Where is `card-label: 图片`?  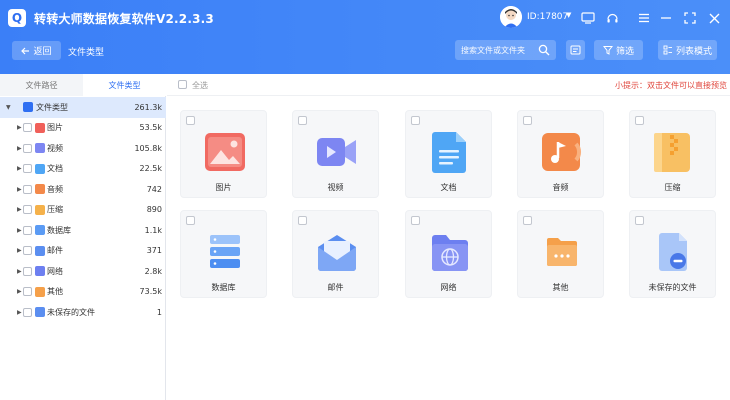 card-label: 图片 is located at coordinates (223, 187).